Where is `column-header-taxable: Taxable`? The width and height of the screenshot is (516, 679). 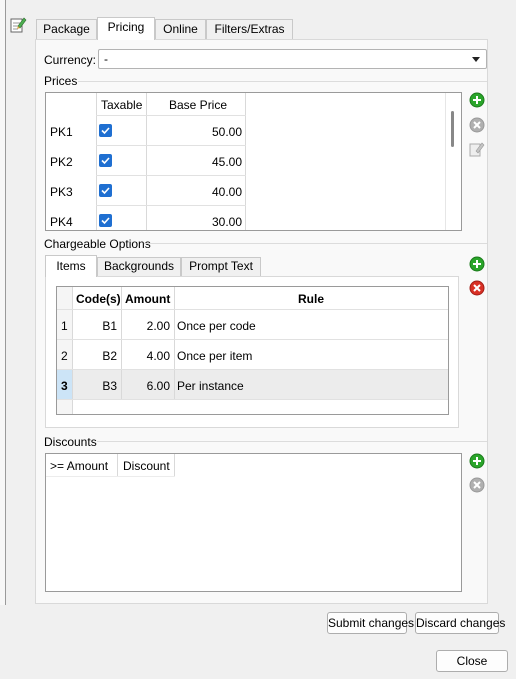 column-header-taxable: Taxable is located at coordinates (121, 105).